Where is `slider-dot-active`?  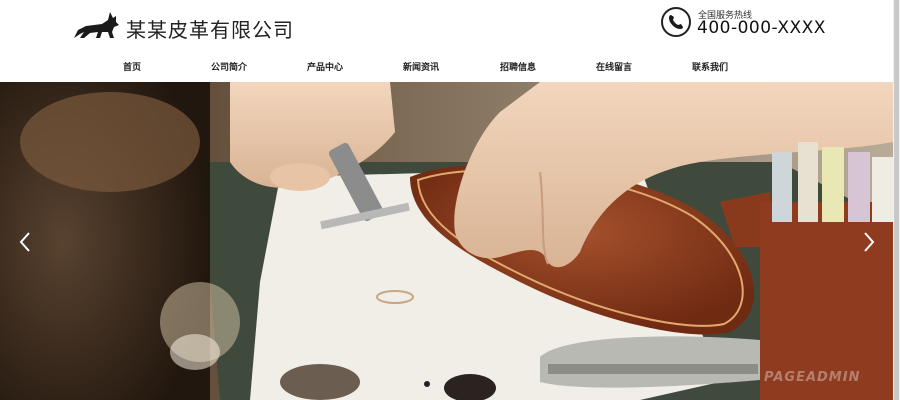
slider-dot-active is located at coordinates (427, 384).